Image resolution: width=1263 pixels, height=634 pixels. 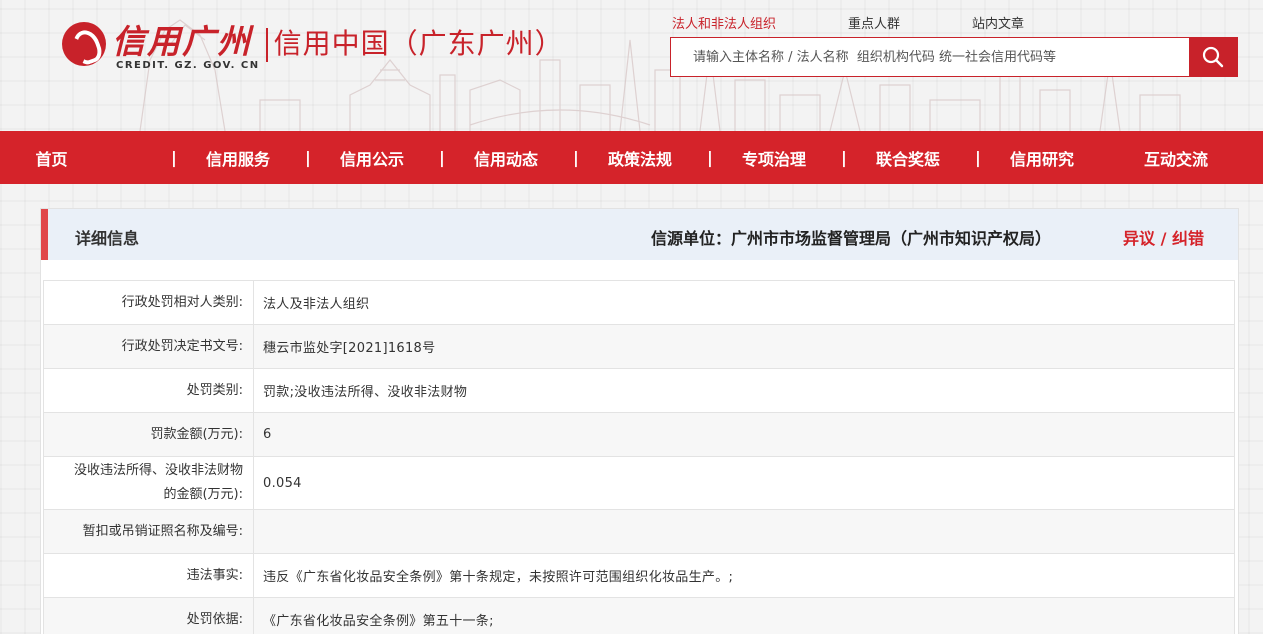 What do you see at coordinates (506, 158) in the screenshot?
I see `nav-item-credit-news: 信用动态` at bounding box center [506, 158].